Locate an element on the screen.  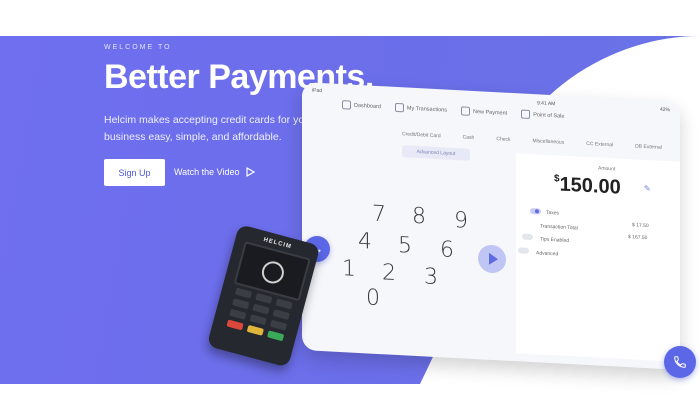
terminal-body: HELCIM is located at coordinates (263, 296).